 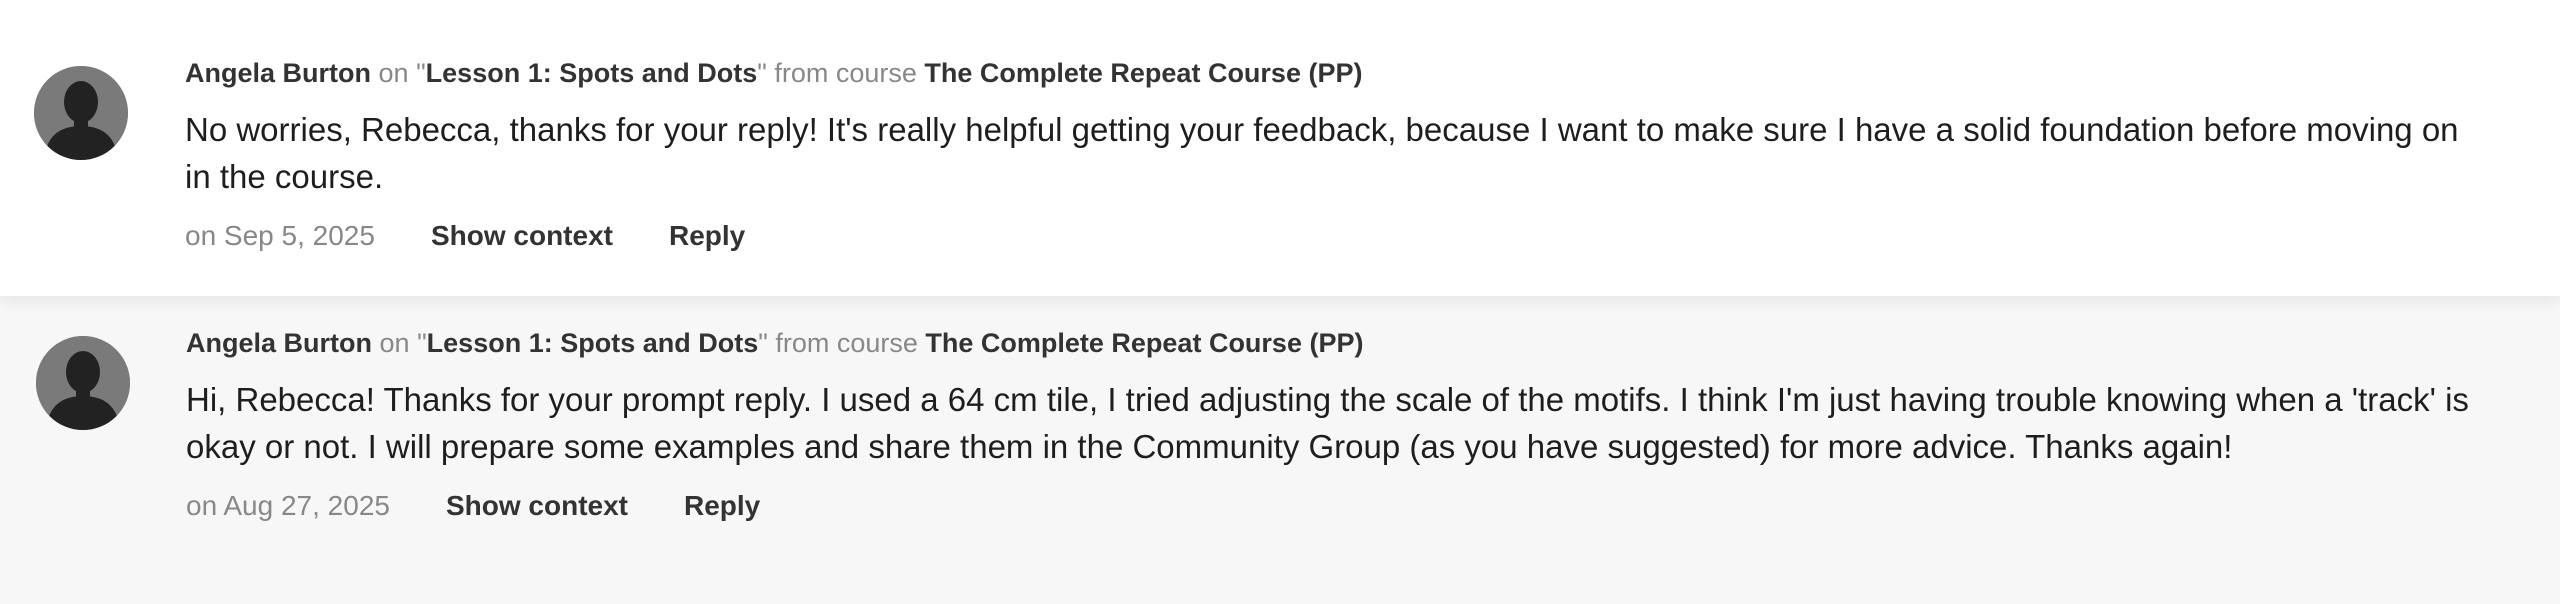 I want to click on comment-footer: on Aug 27, 2025 Show context Reply, so click(x=1373, y=506).